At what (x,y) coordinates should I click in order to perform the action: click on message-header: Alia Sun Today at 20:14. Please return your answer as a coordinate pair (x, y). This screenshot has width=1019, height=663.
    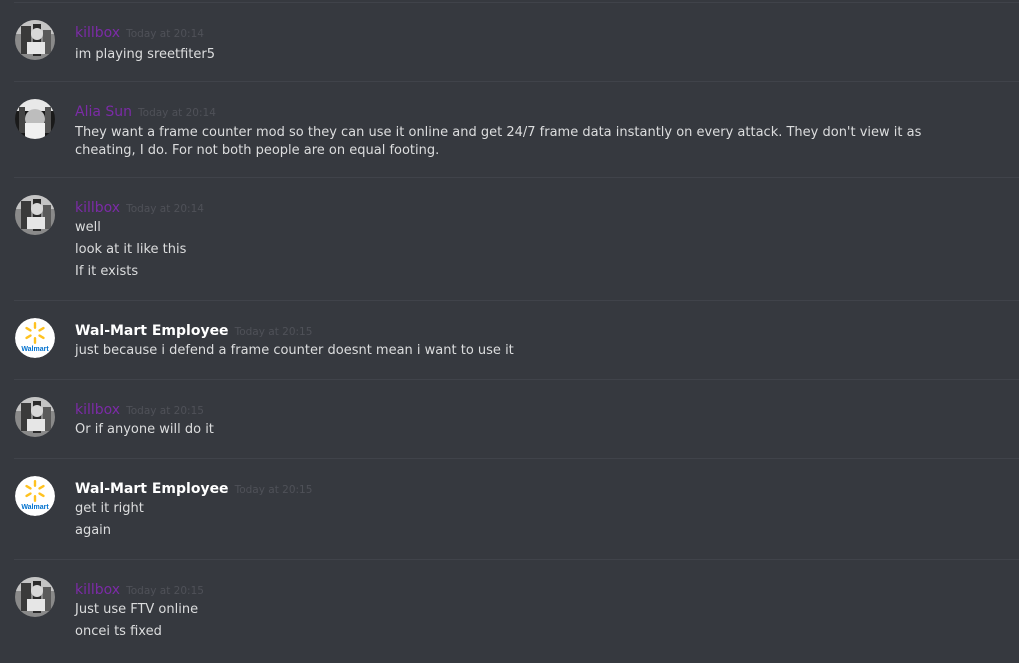
    Looking at the image, I should click on (145, 112).